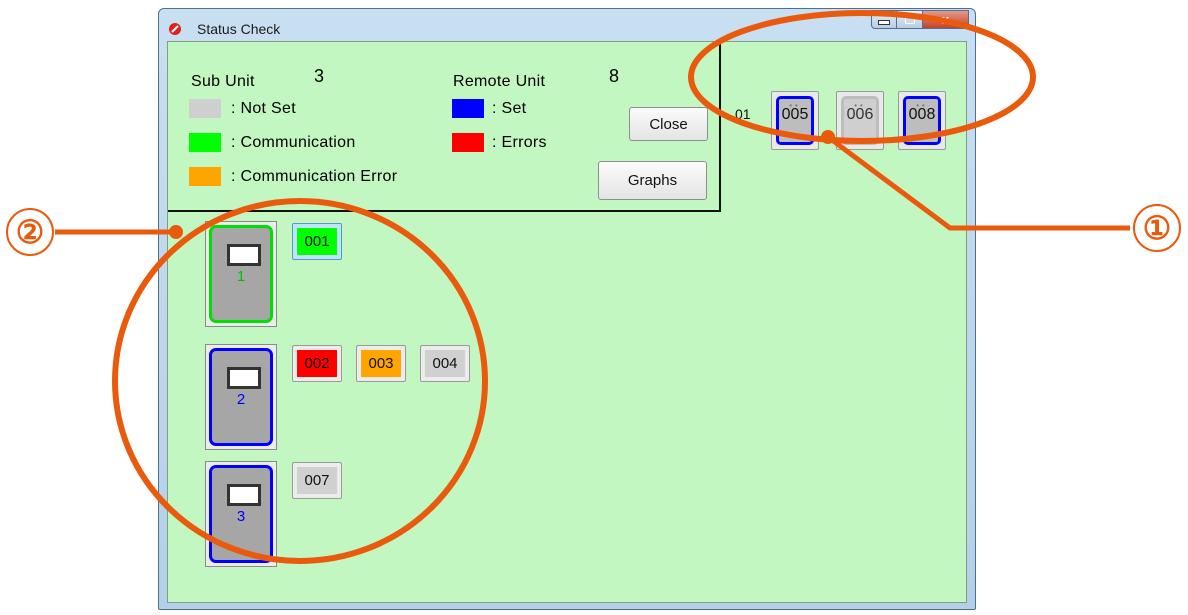  I want to click on remote-007: 007, so click(317, 480).